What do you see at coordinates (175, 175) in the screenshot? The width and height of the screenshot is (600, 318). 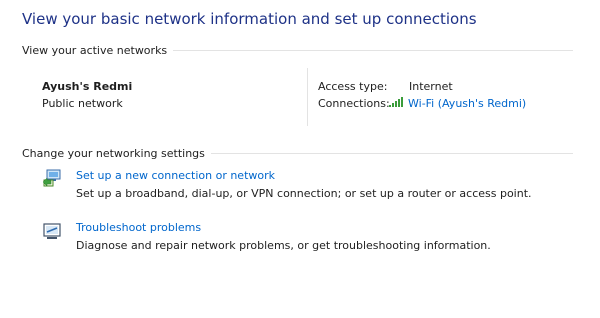 I see `setup-connection-link: Set up a new connection or network` at bounding box center [175, 175].